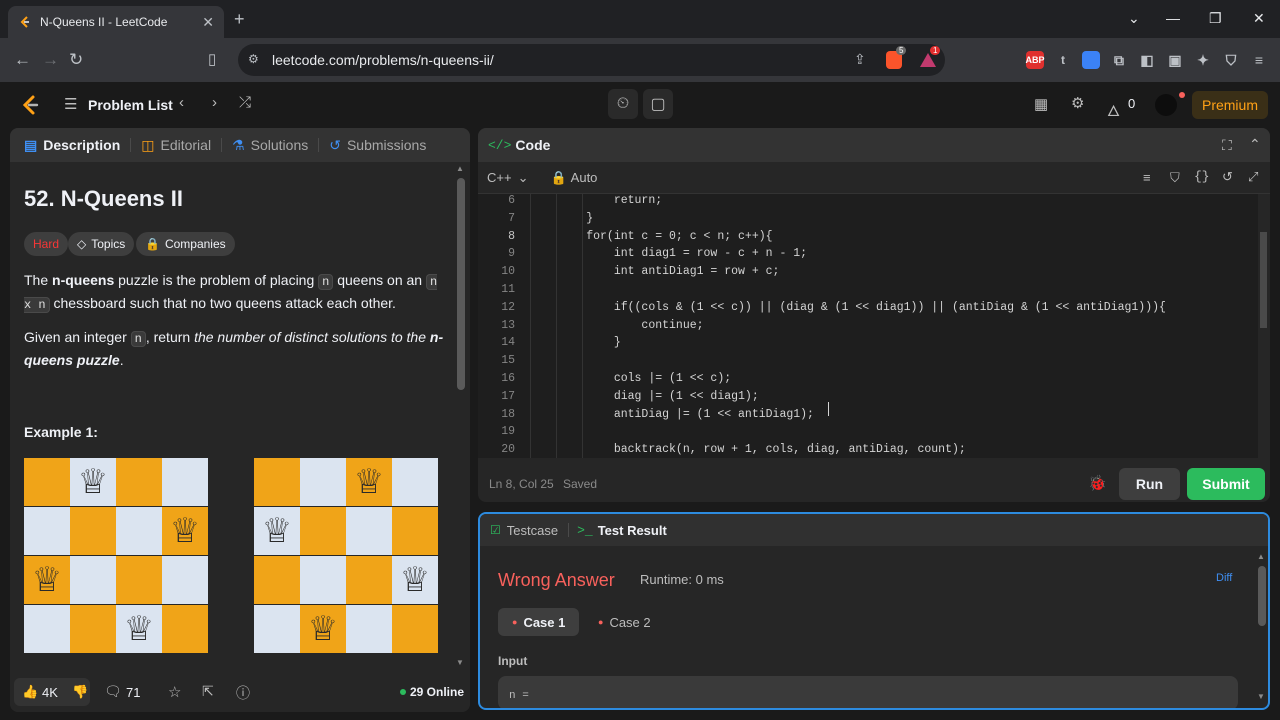 This screenshot has width=1280, height=720. Describe the element at coordinates (658, 104) in the screenshot. I see `notes-icon: ▢` at that location.